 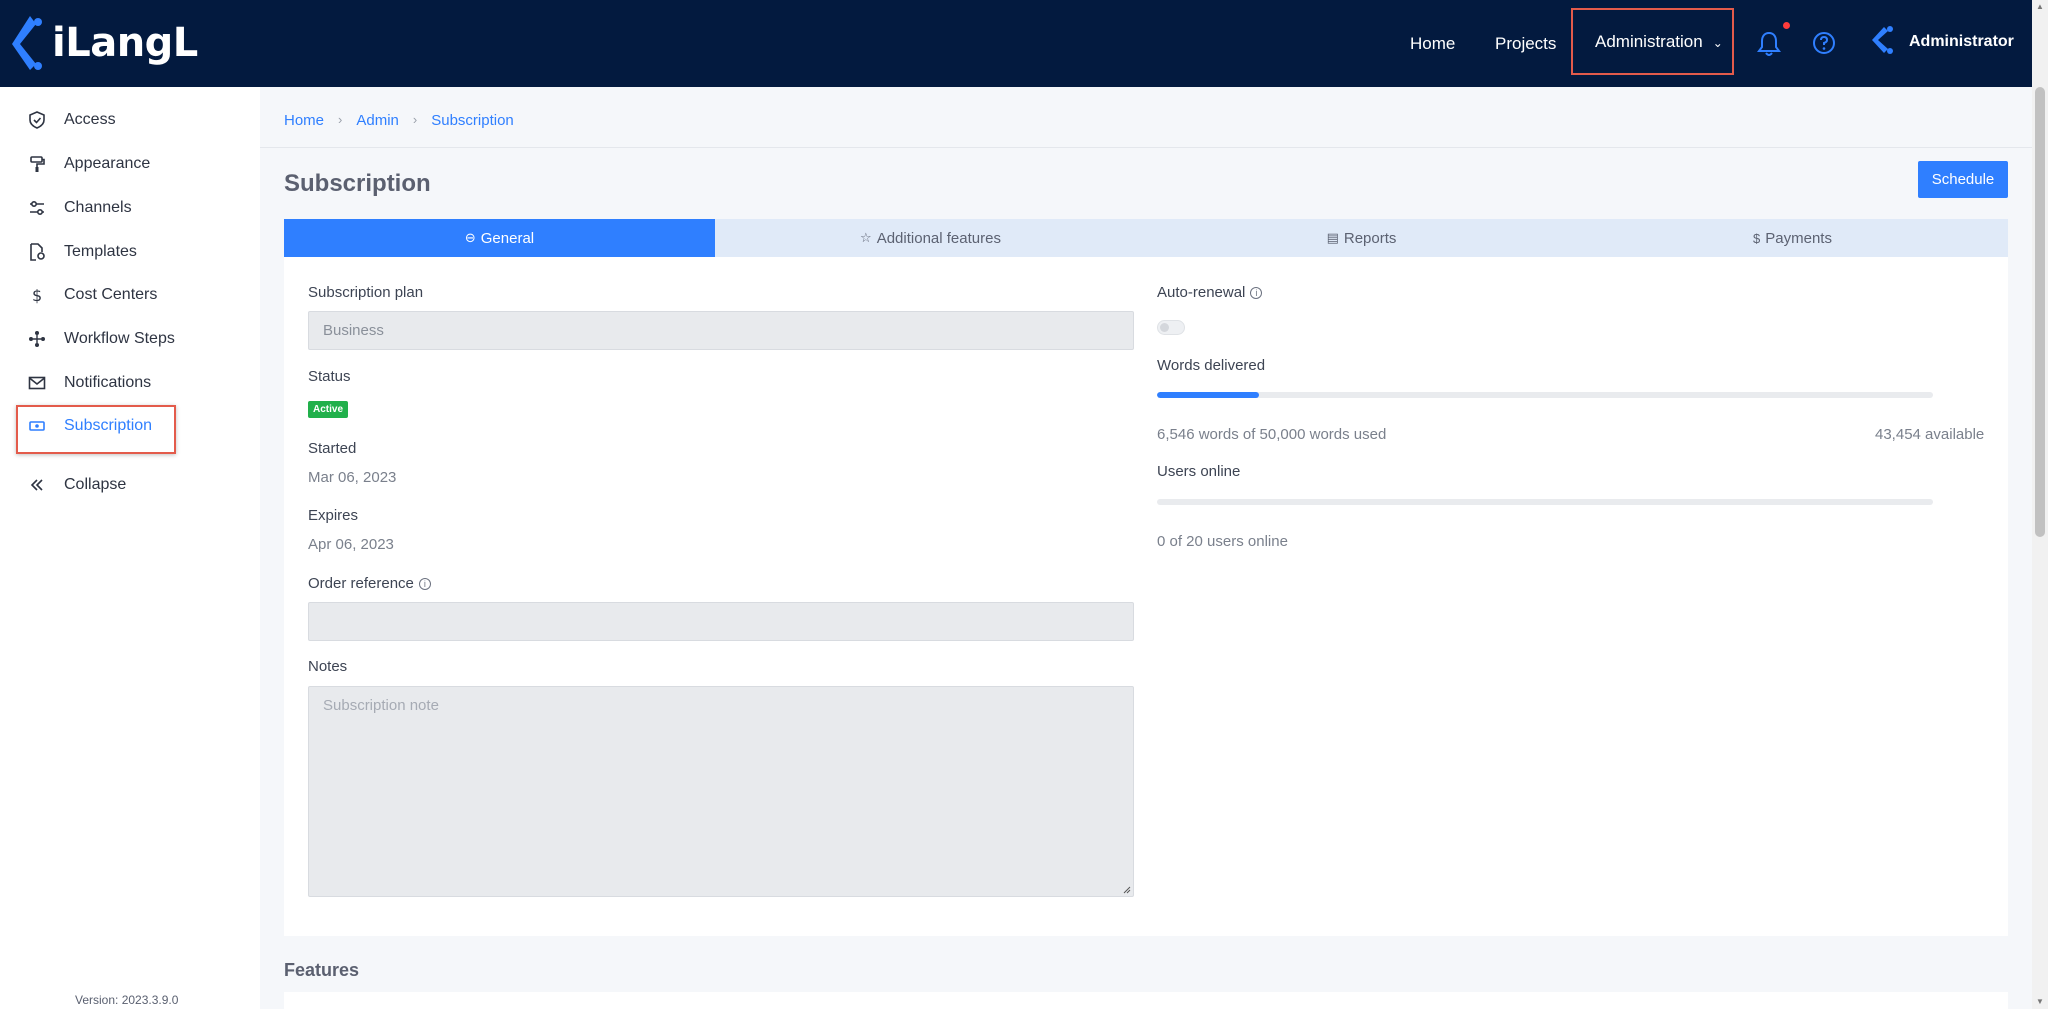 I want to click on tab-payments: $ Payments, so click(x=1792, y=238).